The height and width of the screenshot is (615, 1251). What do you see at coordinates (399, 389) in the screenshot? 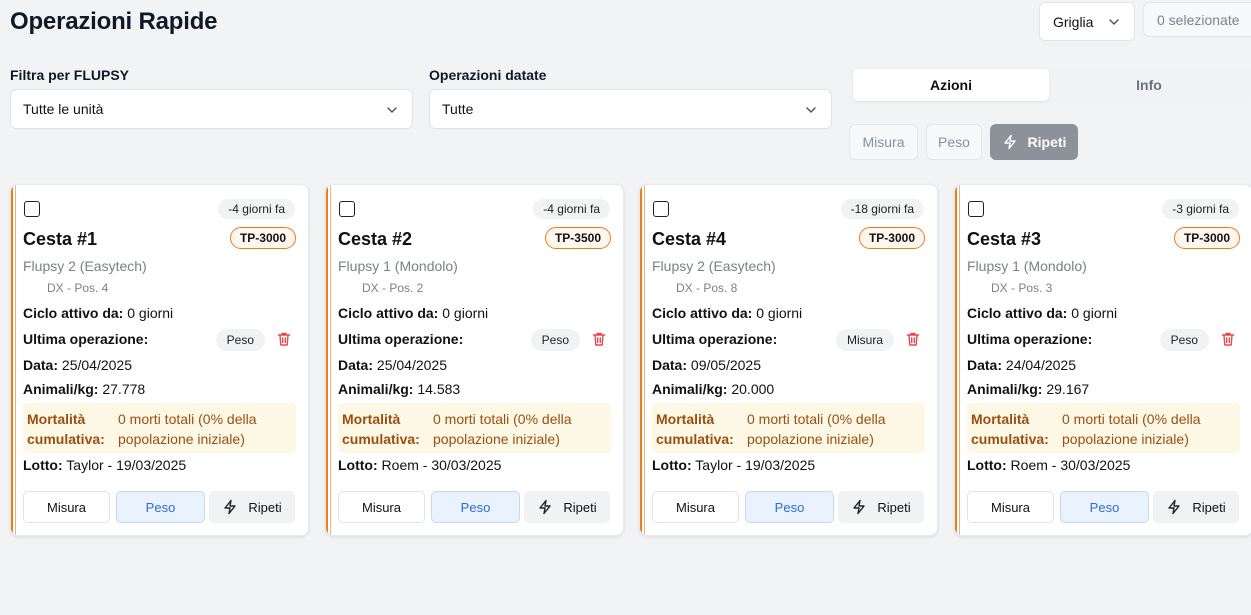
I see `animals-row: Animali/kg: 14.583` at bounding box center [399, 389].